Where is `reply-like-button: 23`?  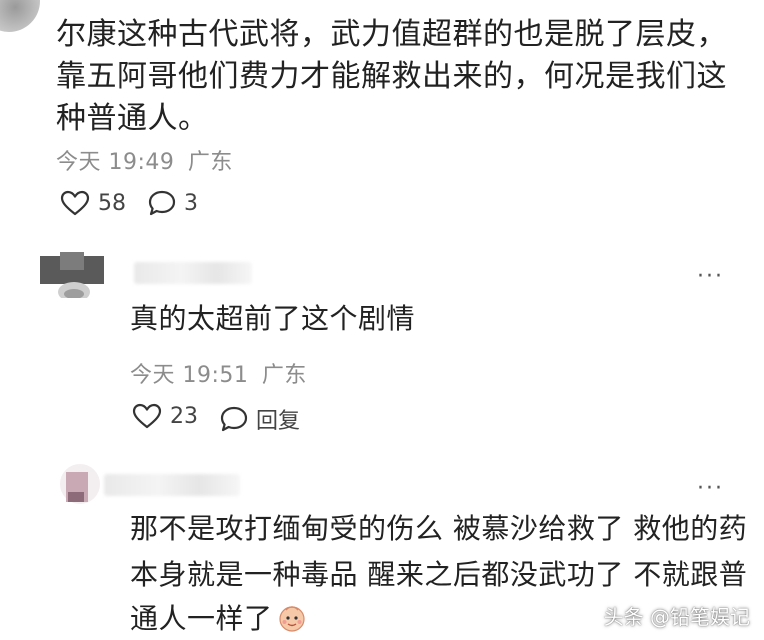
reply-like-button: 23 is located at coordinates (165, 416).